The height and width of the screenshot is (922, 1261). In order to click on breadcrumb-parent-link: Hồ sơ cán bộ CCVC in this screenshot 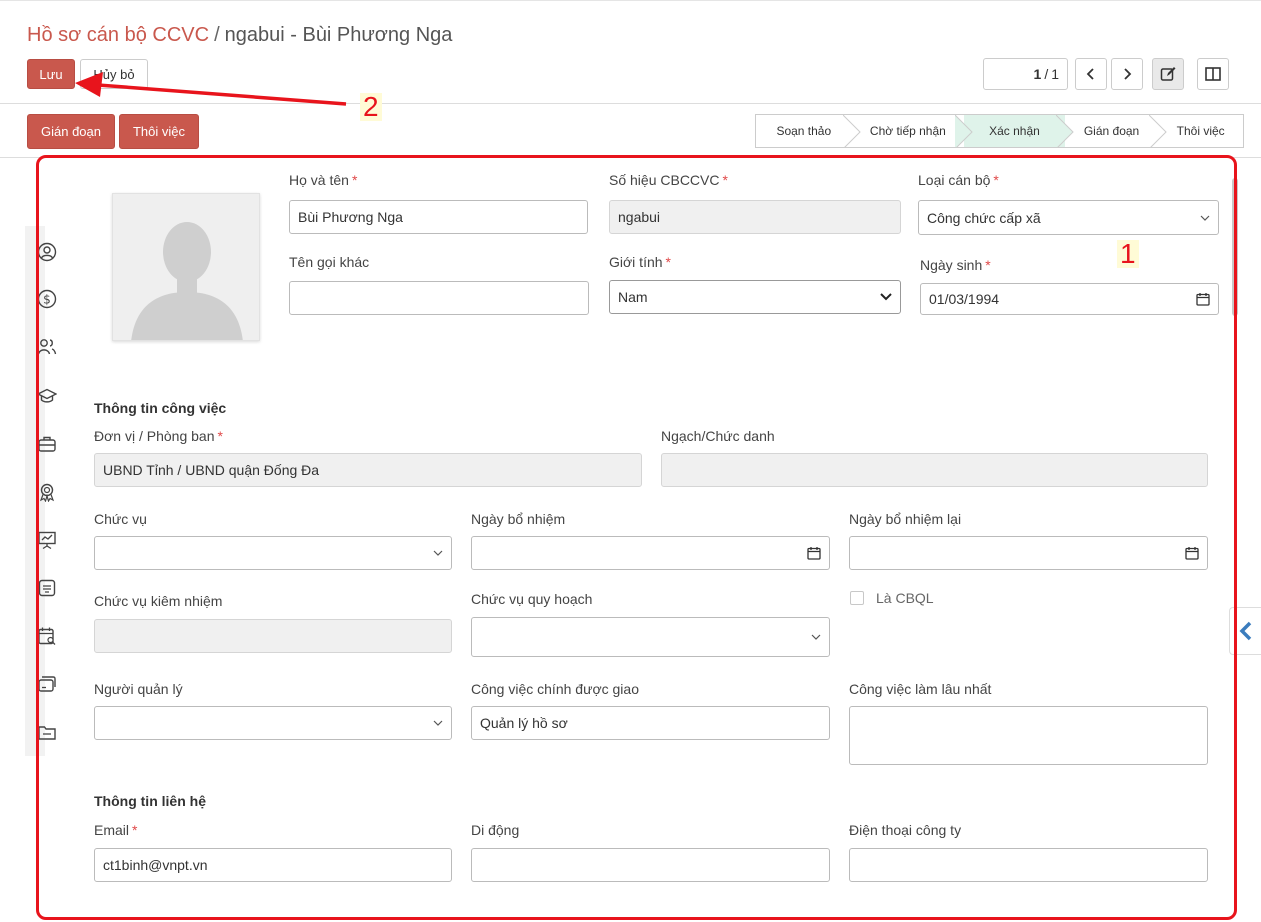, I will do `click(118, 35)`.